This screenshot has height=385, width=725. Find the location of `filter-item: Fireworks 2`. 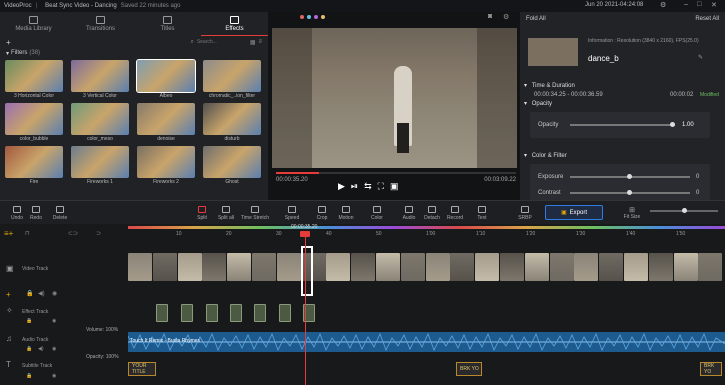

filter-item: Fireworks 2 is located at coordinates (166, 166).